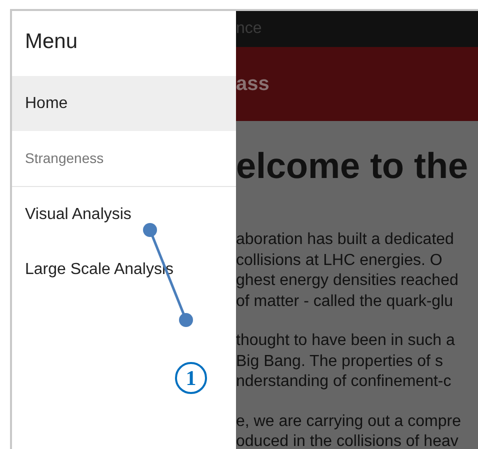 This screenshot has width=478, height=449. What do you see at coordinates (345, 240) in the screenshot?
I see `paragraph-line: aboration has built a dedicated` at bounding box center [345, 240].